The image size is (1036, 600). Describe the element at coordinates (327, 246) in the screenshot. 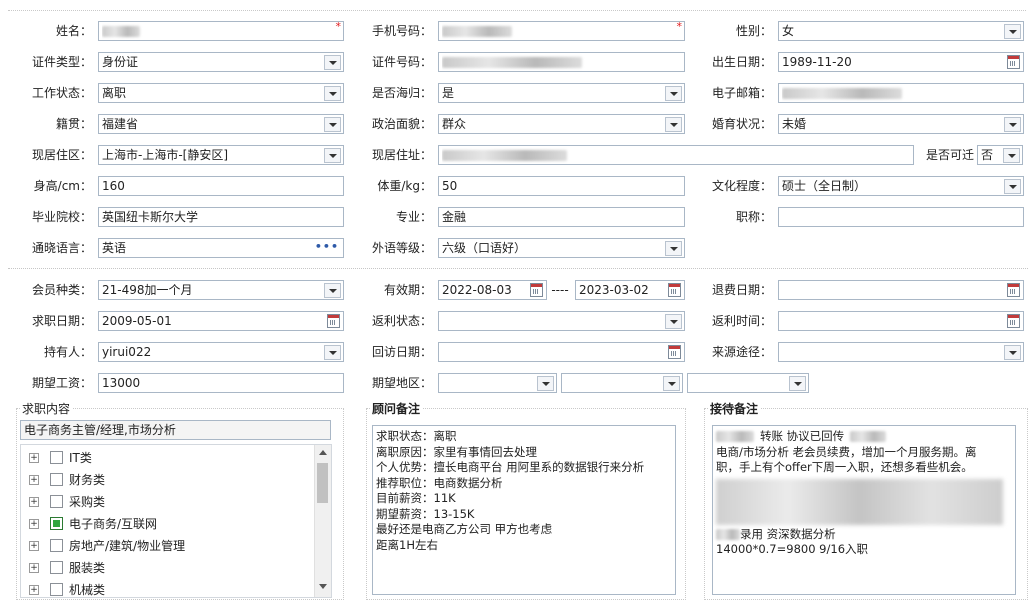

I see `more-options-icon: •••` at that location.